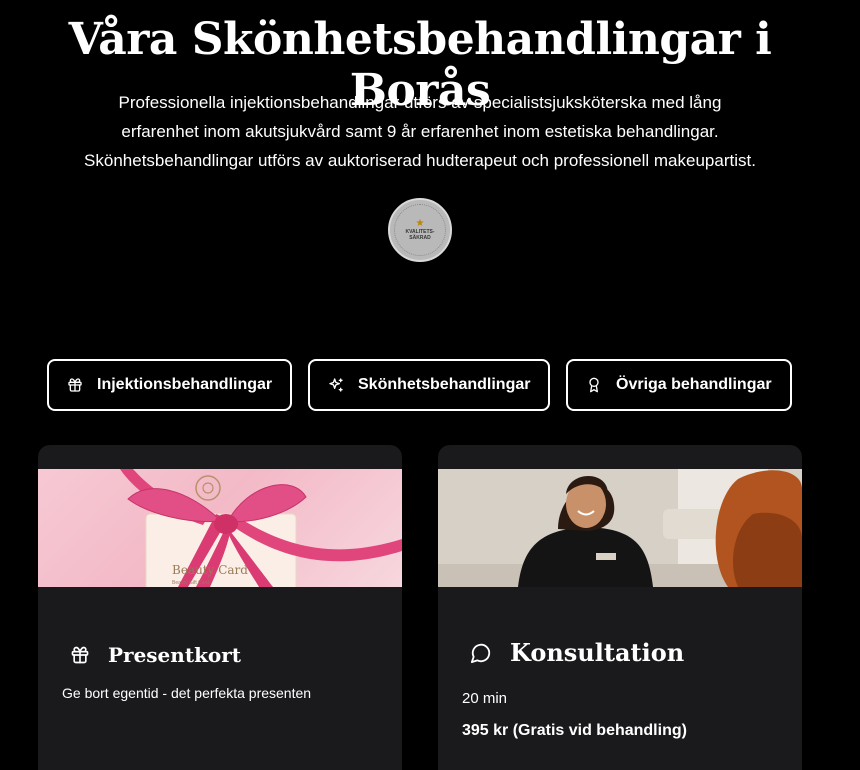 This screenshot has width=860, height=770. What do you see at coordinates (185, 384) in the screenshot?
I see `tab-label: Injektionsbehandlingar` at bounding box center [185, 384].